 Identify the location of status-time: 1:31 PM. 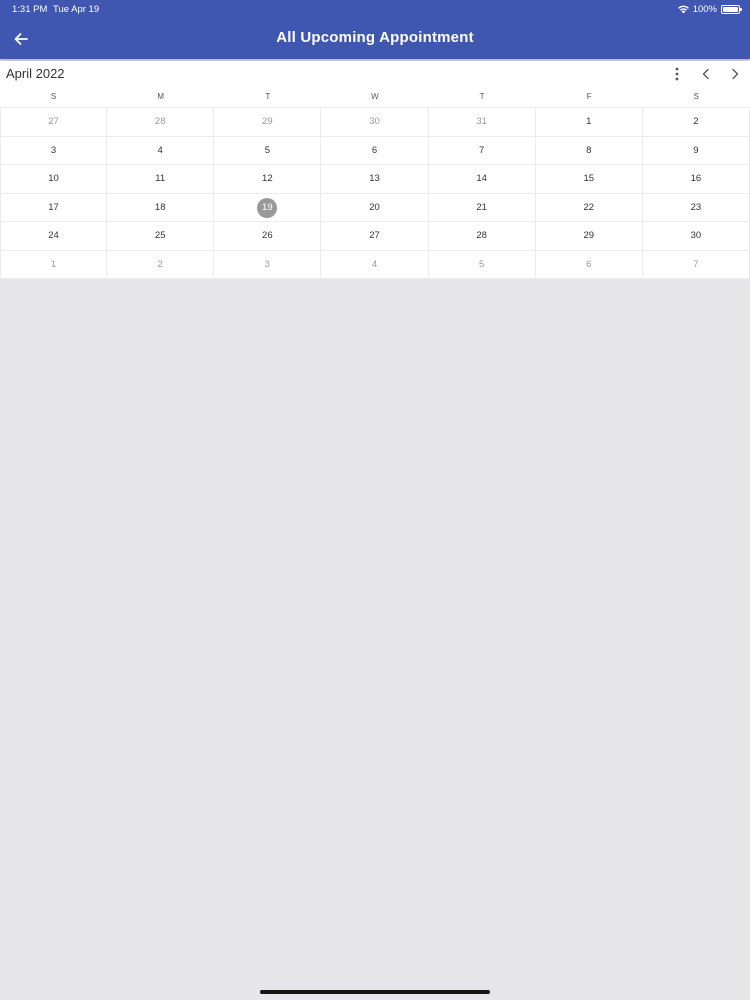
(30, 9).